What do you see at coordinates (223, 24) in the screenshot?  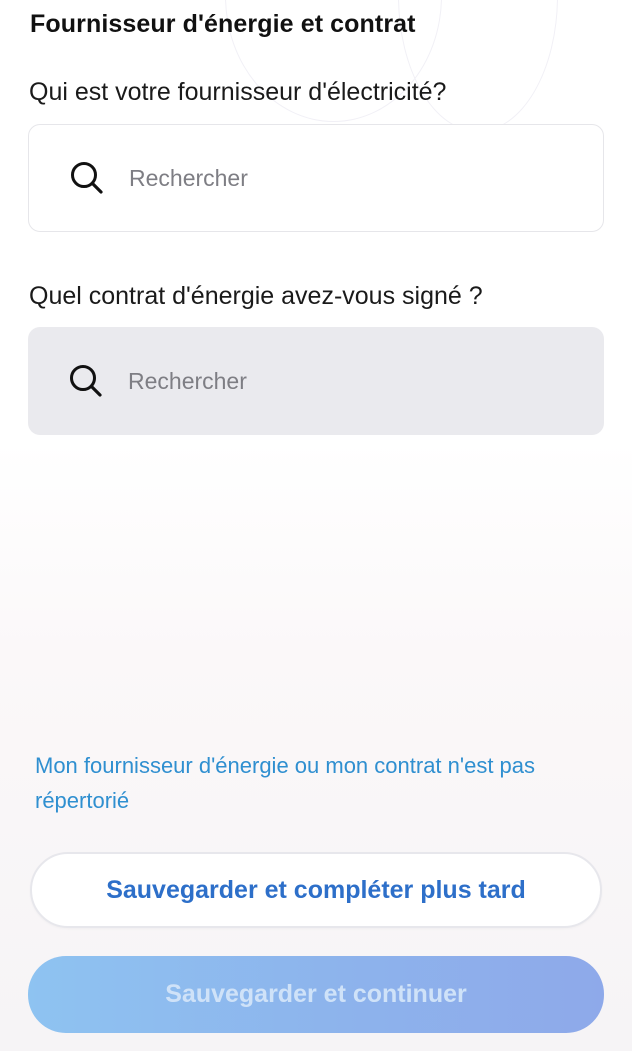 I see `page-title: Fournisseur d'énergie et contrat` at bounding box center [223, 24].